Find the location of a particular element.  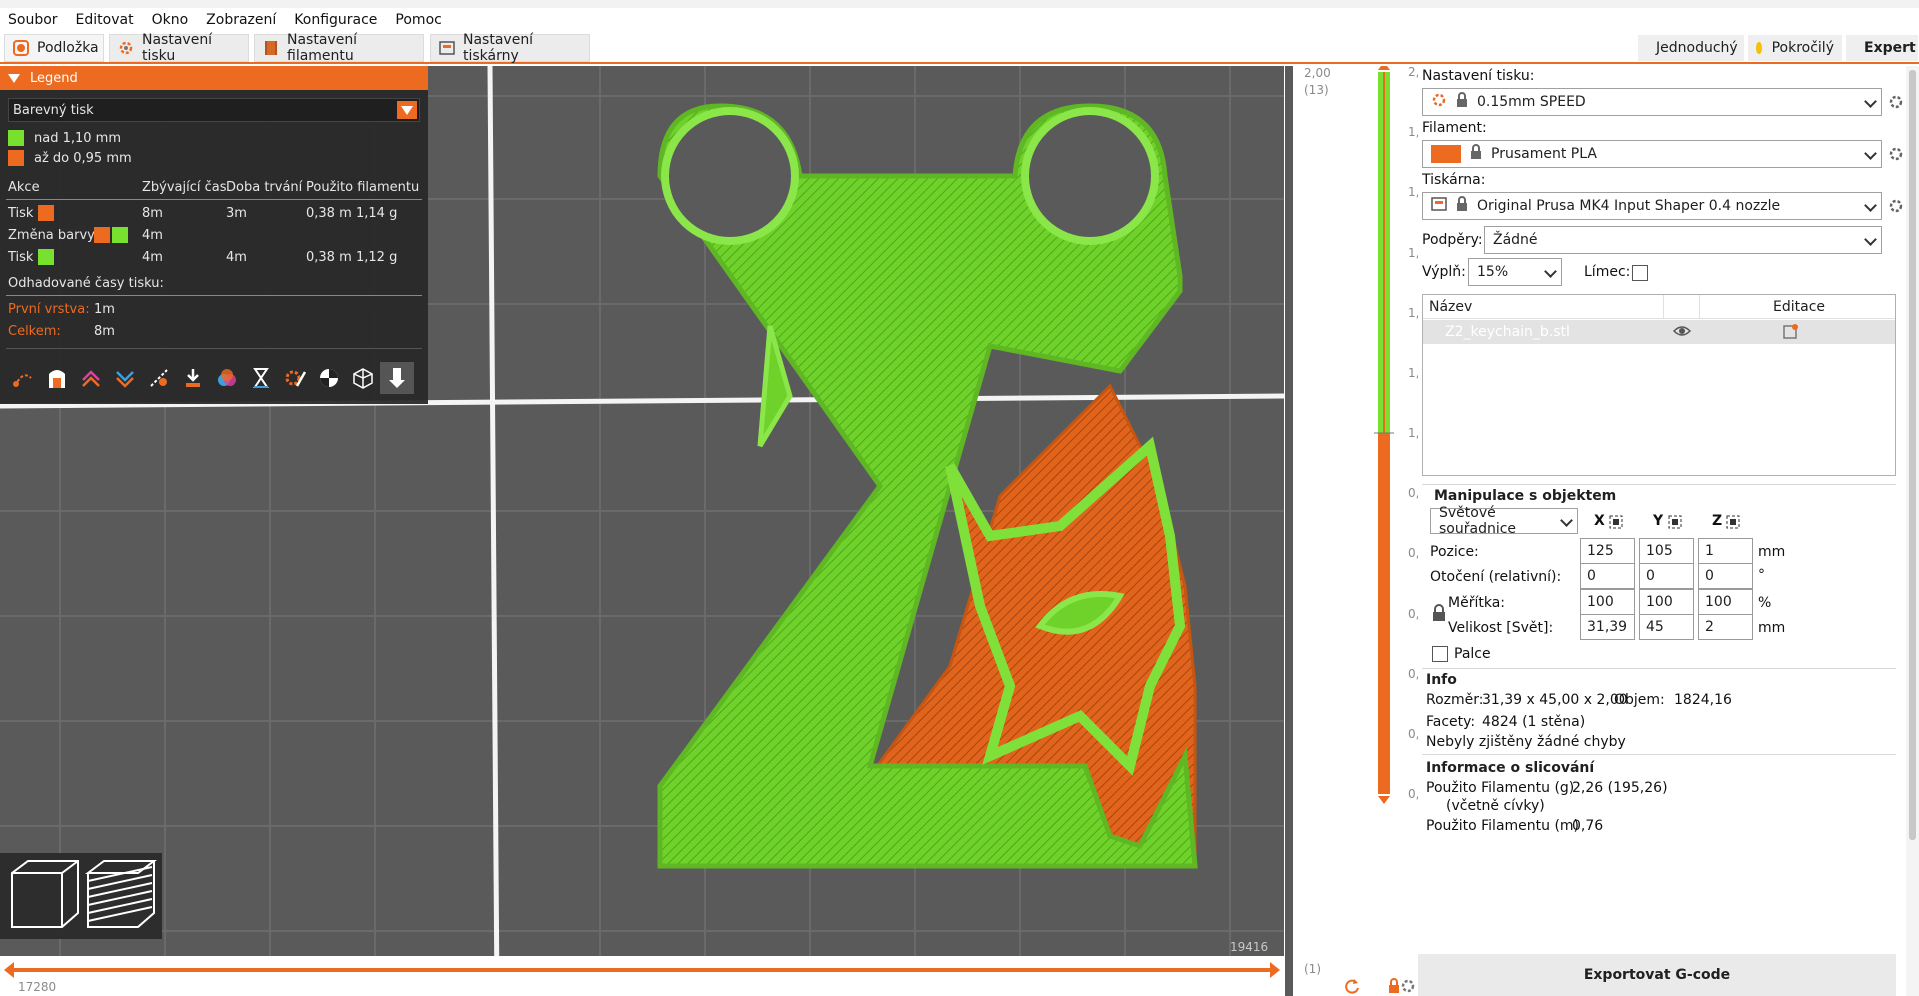

drop-to-bed-x-icon is located at coordinates (1616, 524).